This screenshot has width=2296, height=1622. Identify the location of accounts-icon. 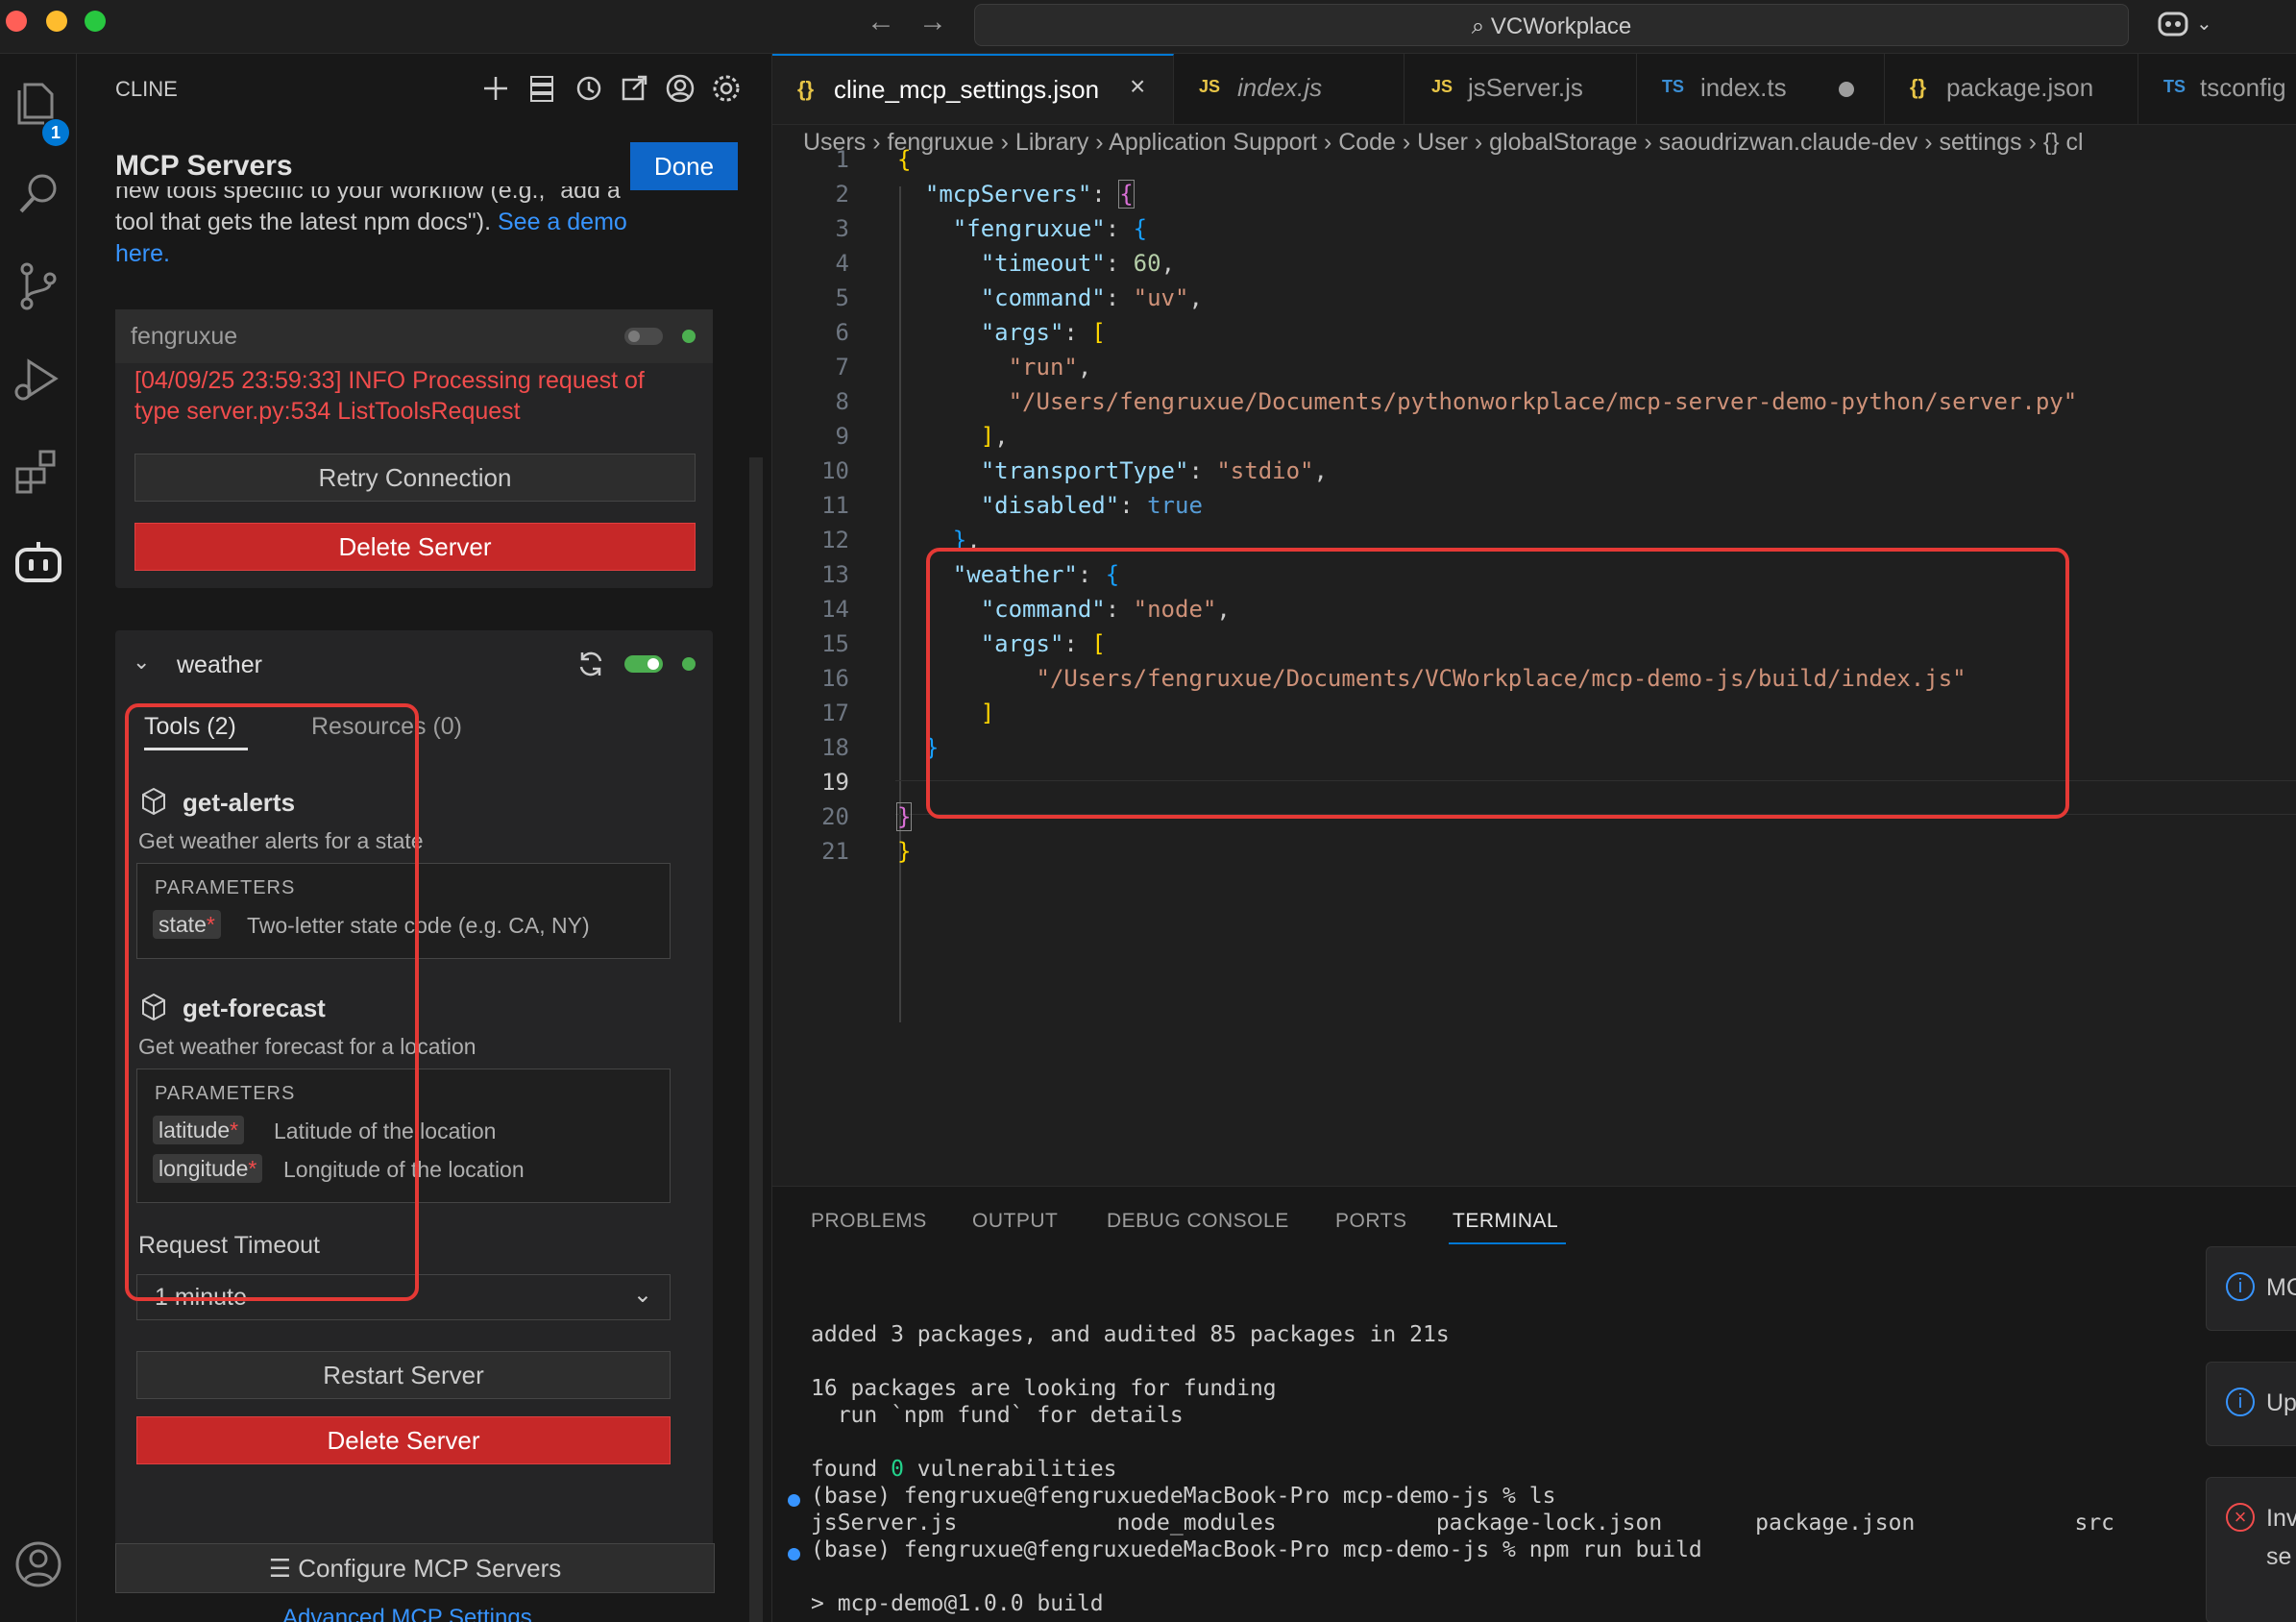
(38, 1564).